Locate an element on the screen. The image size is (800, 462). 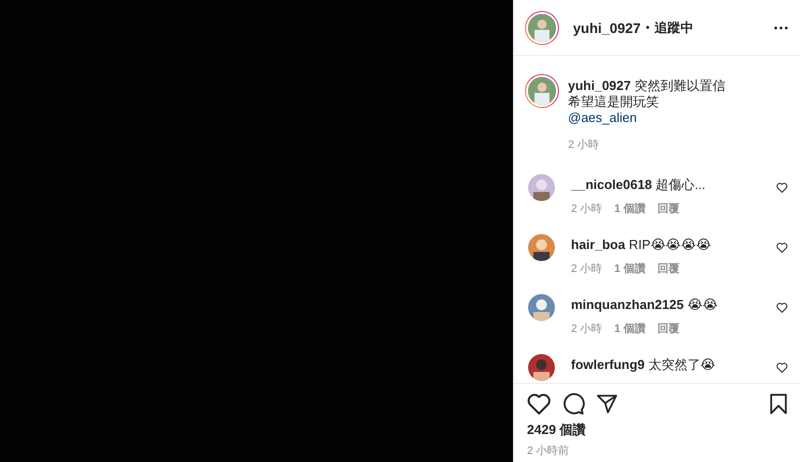
bookmark-icon is located at coordinates (778, 403).